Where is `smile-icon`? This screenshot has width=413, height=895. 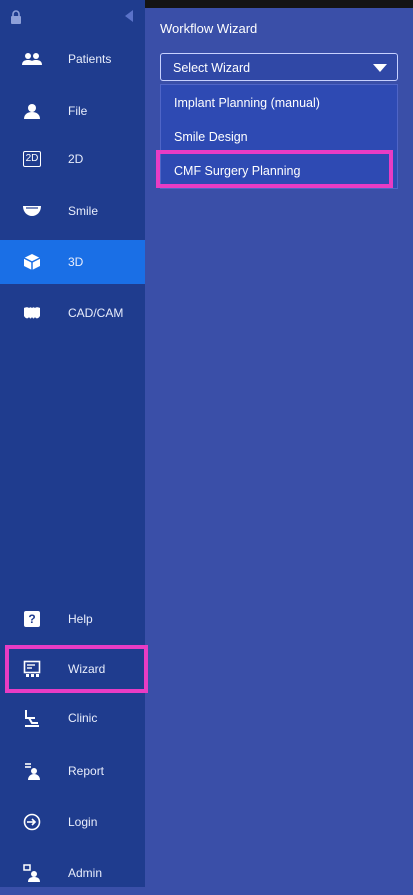 smile-icon is located at coordinates (32, 211).